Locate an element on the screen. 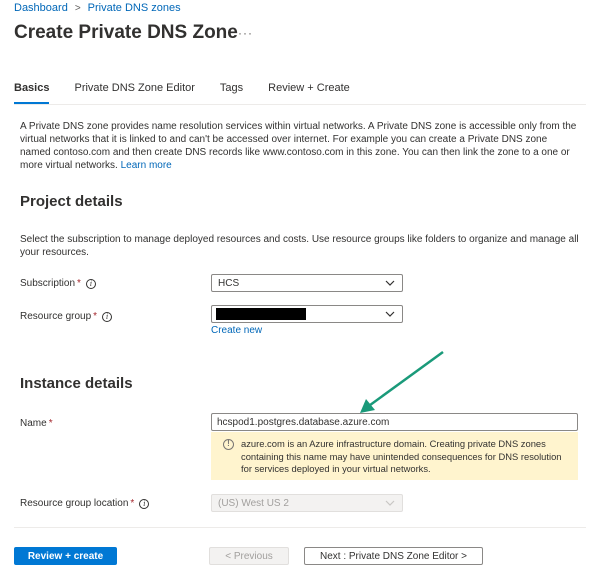 This screenshot has width=600, height=574. breadcrumb: Dashboard > Private DNS zones is located at coordinates (97, 8).